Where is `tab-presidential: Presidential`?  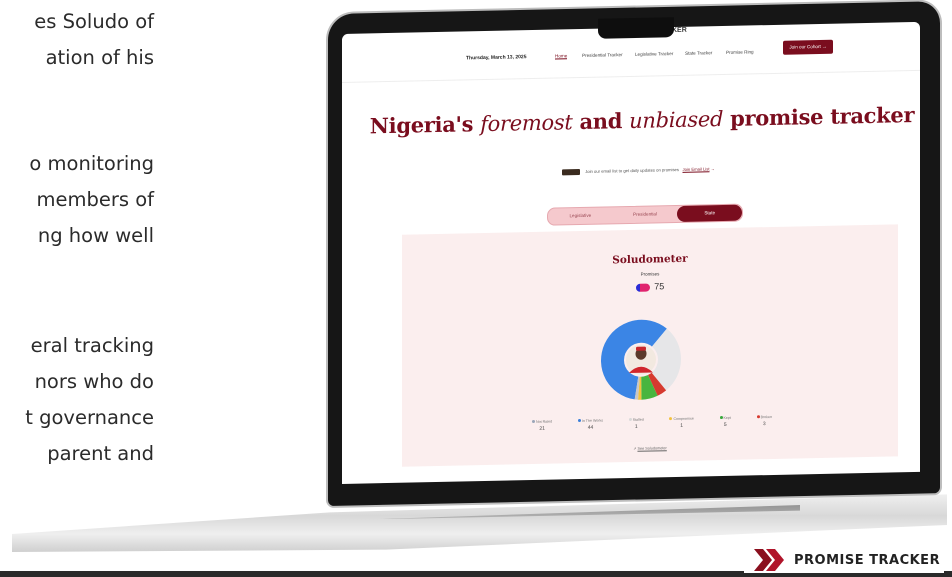 tab-presidential: Presidential is located at coordinates (645, 214).